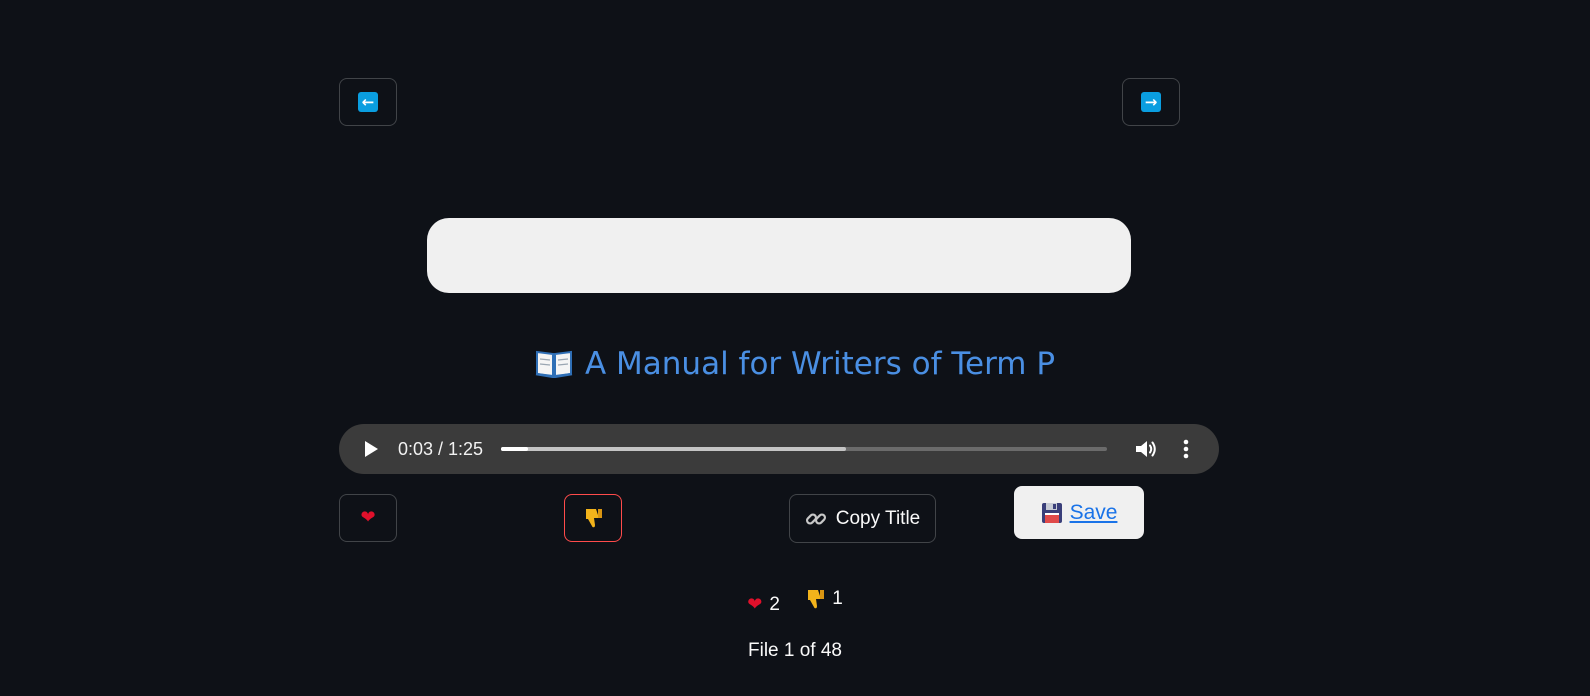 The width and height of the screenshot is (1590, 696). I want to click on save-button: Save, so click(1079, 512).